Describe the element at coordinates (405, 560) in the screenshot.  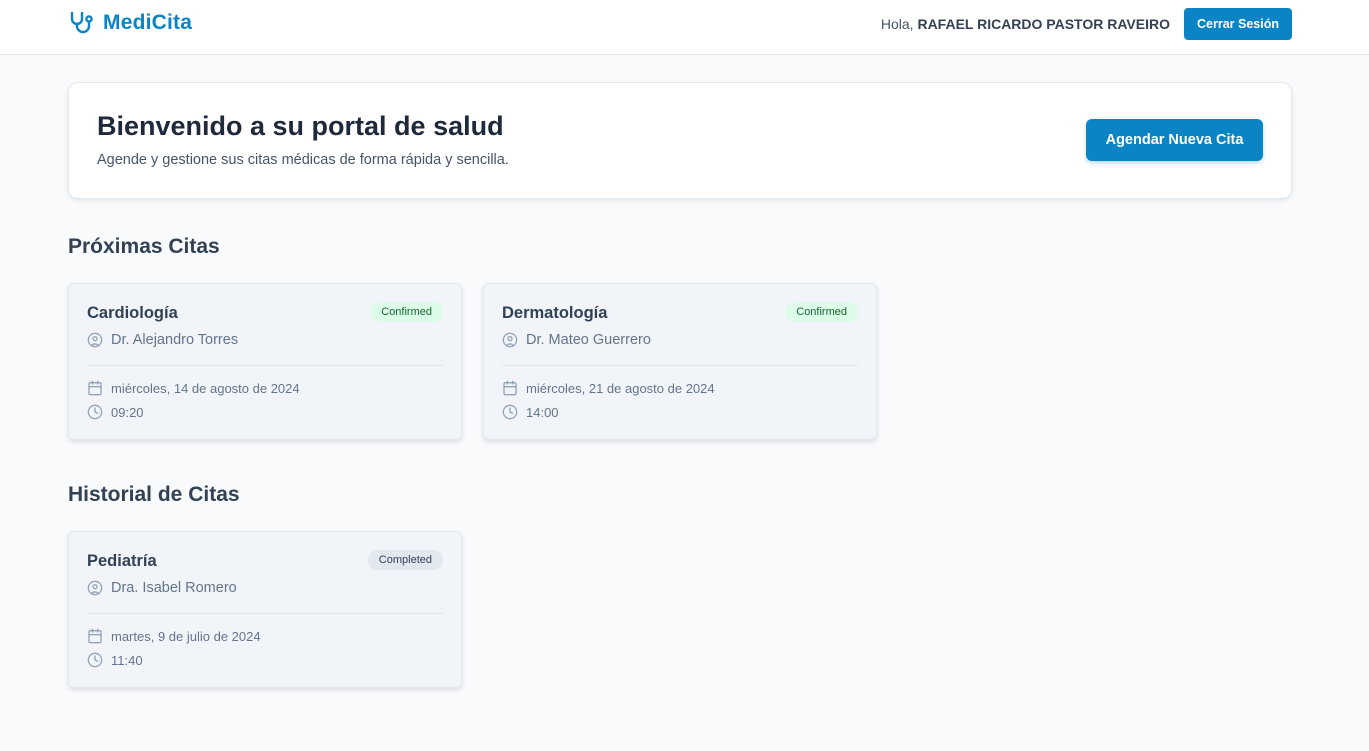
I see `status-badge: Completed` at that location.